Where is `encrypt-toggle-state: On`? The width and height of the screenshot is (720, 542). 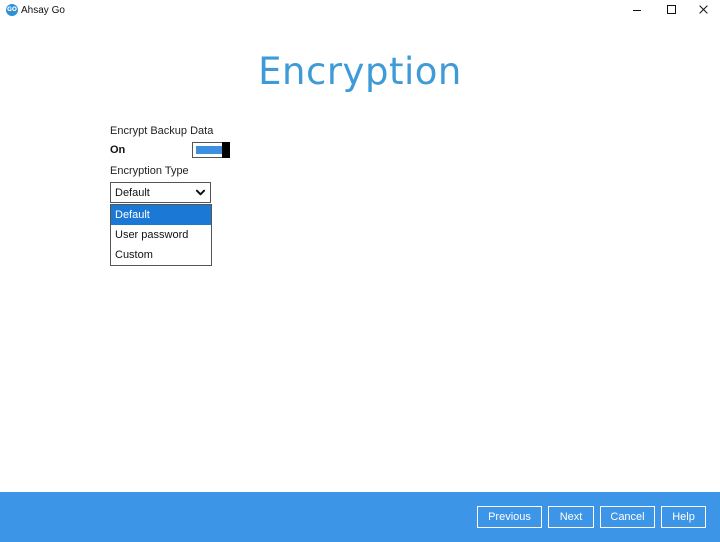 encrypt-toggle-state: On is located at coordinates (118, 150).